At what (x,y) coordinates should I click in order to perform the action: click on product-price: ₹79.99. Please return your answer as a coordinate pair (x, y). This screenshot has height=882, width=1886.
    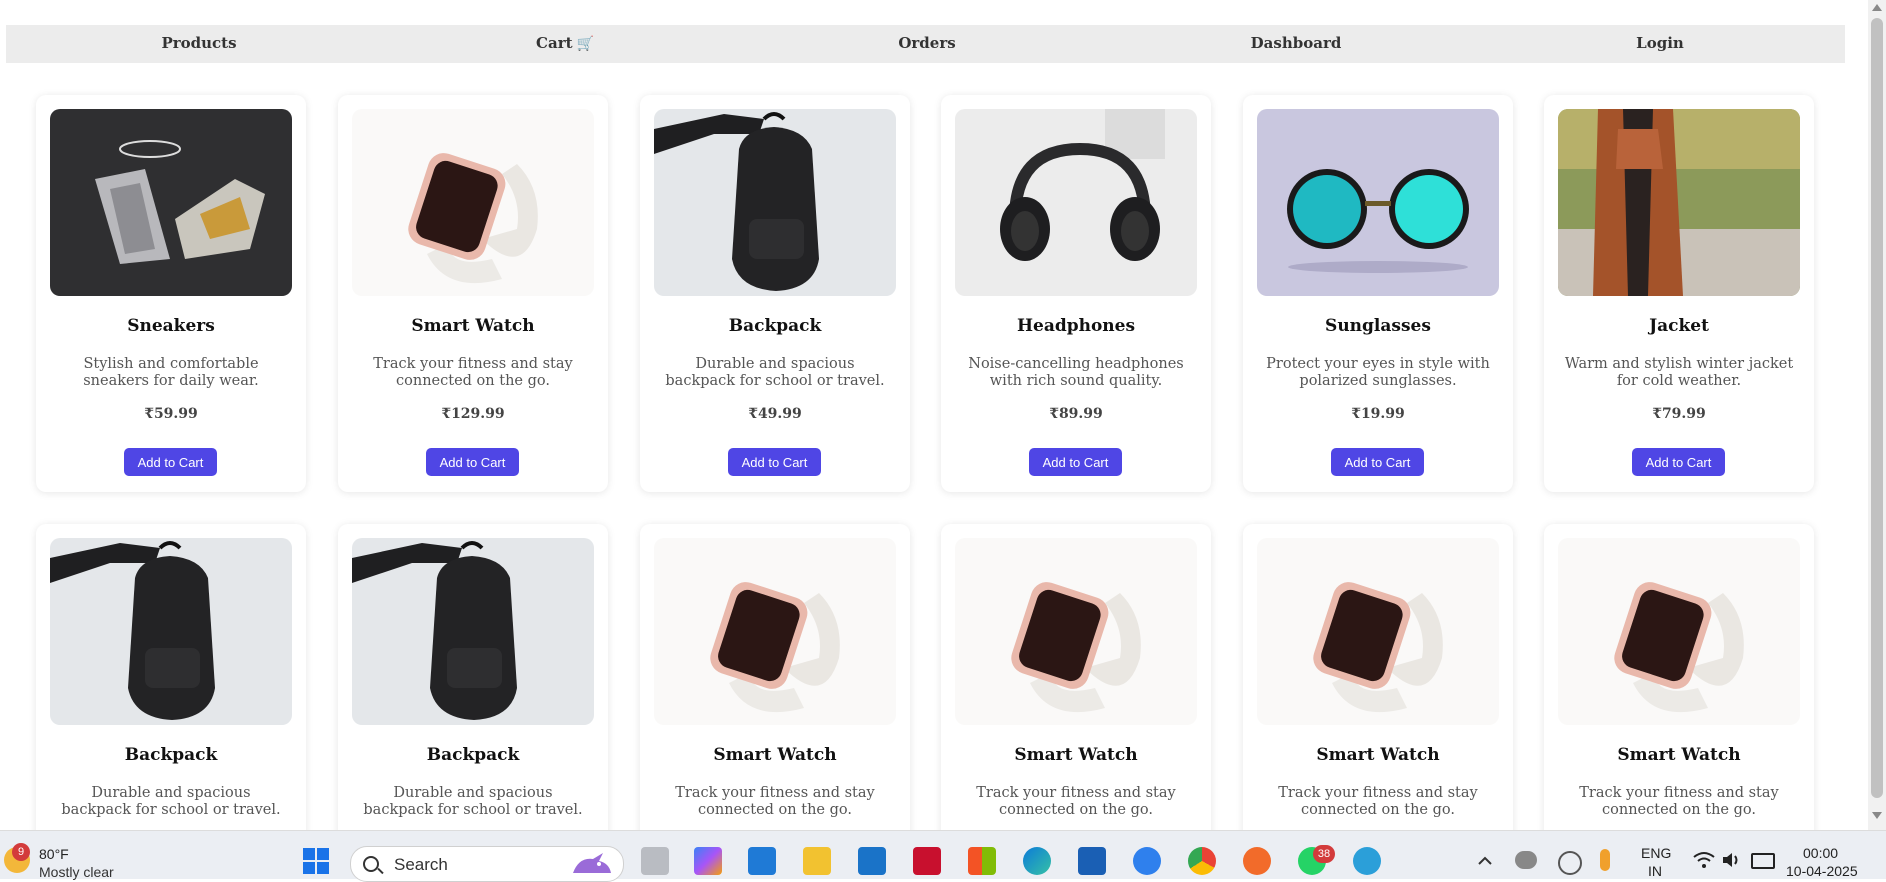
    Looking at the image, I should click on (1679, 414).